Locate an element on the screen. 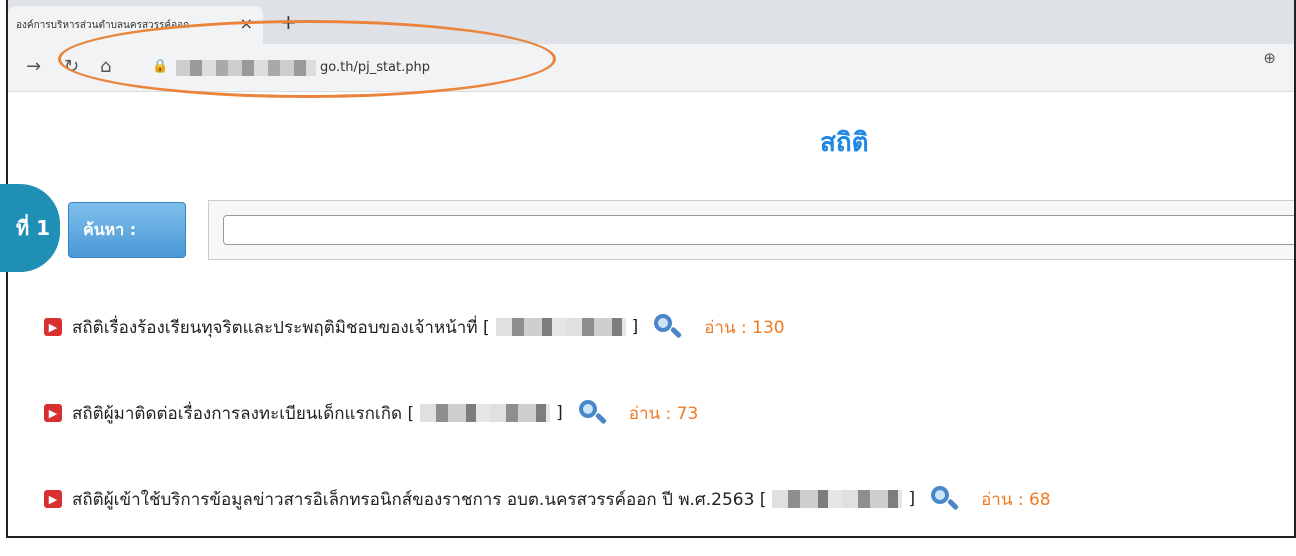  read-count: อ่าน : 130 is located at coordinates (744, 327).